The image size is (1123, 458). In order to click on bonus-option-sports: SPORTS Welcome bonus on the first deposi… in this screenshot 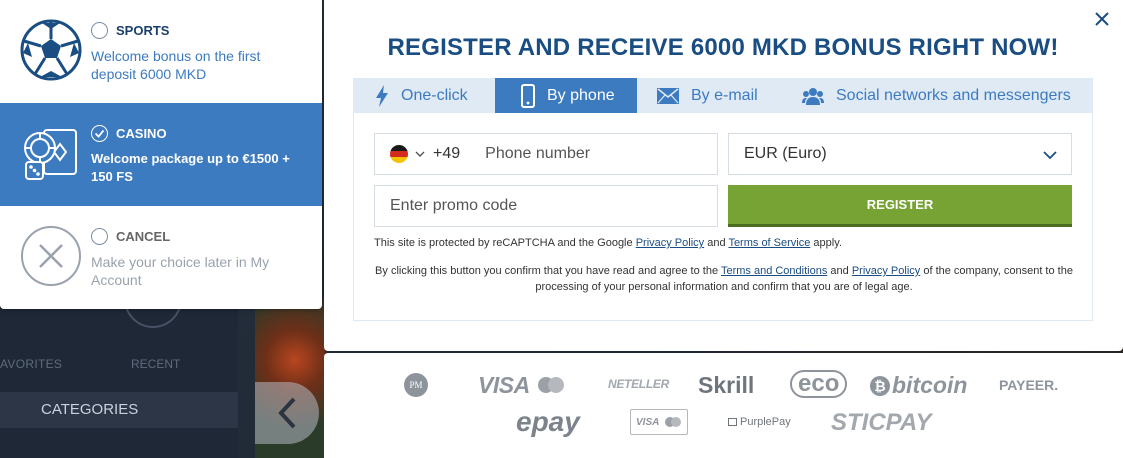, I will do `click(161, 51)`.